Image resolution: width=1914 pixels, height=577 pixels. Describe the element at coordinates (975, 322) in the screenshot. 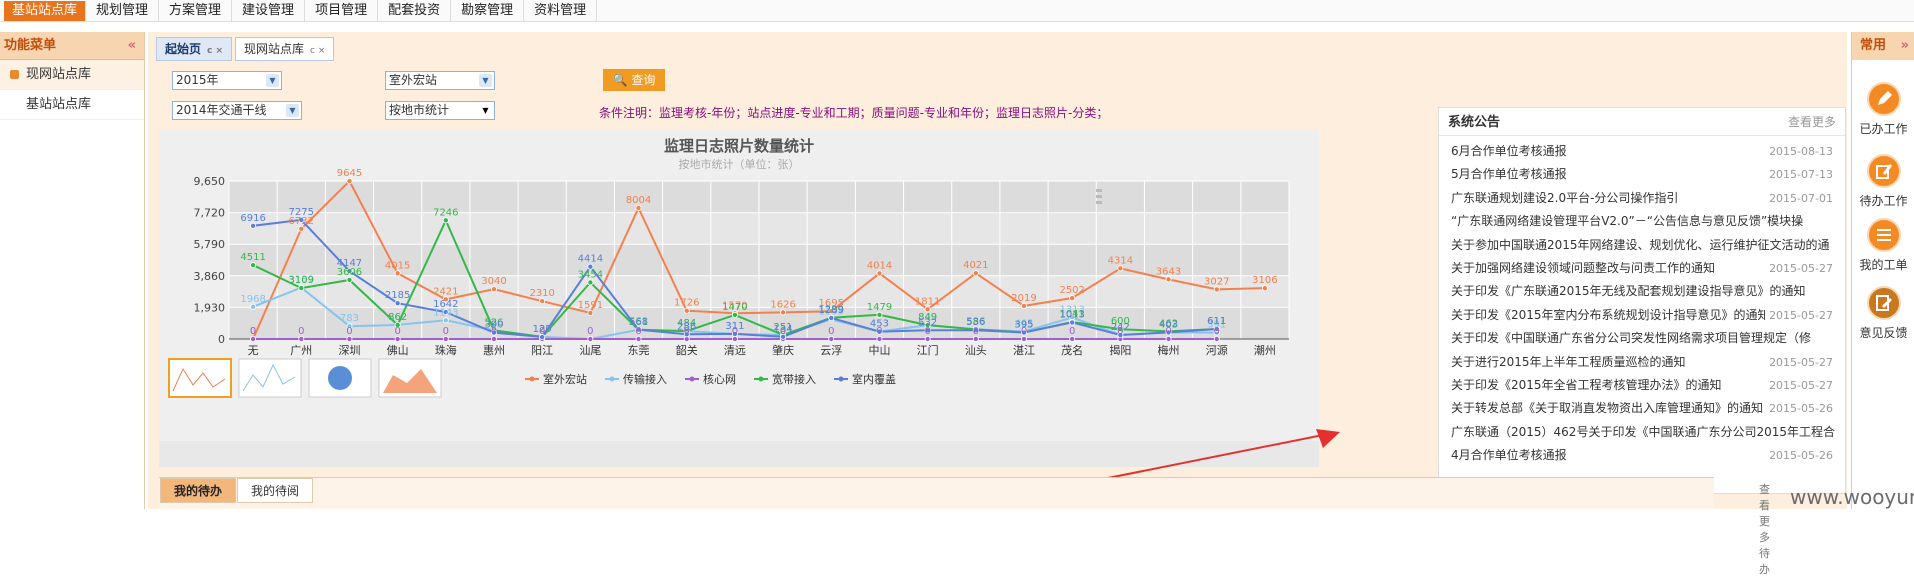

I see `data-label: 536` at that location.